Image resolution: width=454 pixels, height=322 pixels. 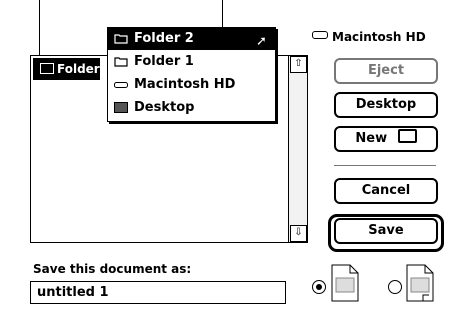 I want to click on current-folder-label: Folder, so click(x=78, y=69).